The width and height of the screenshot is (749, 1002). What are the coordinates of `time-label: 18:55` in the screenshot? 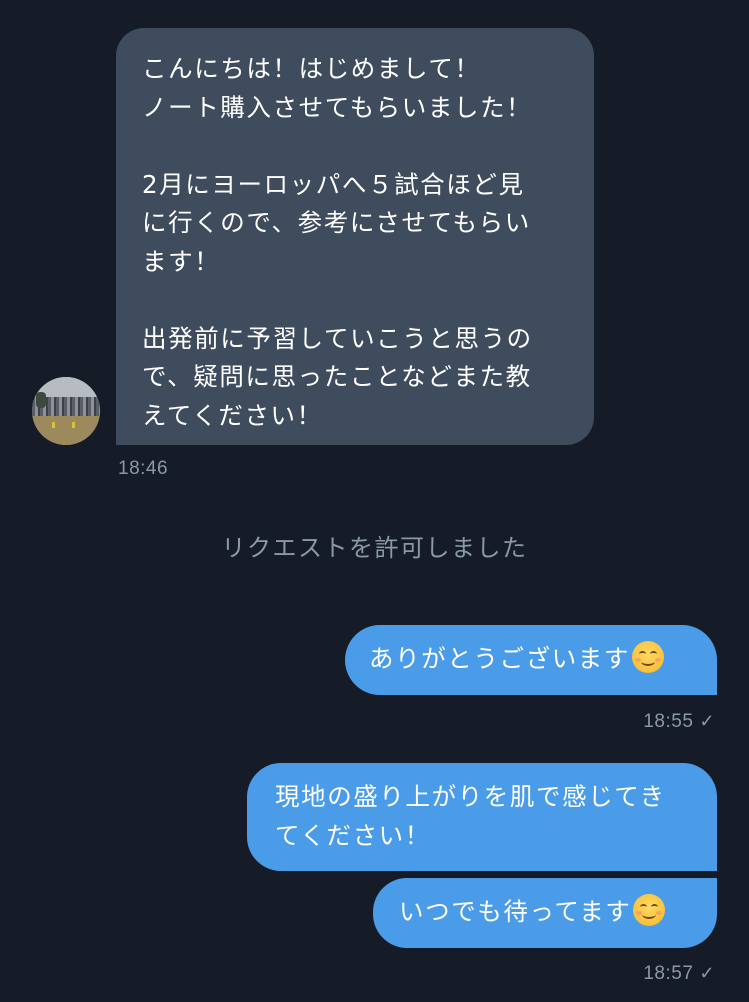 It's located at (668, 721).